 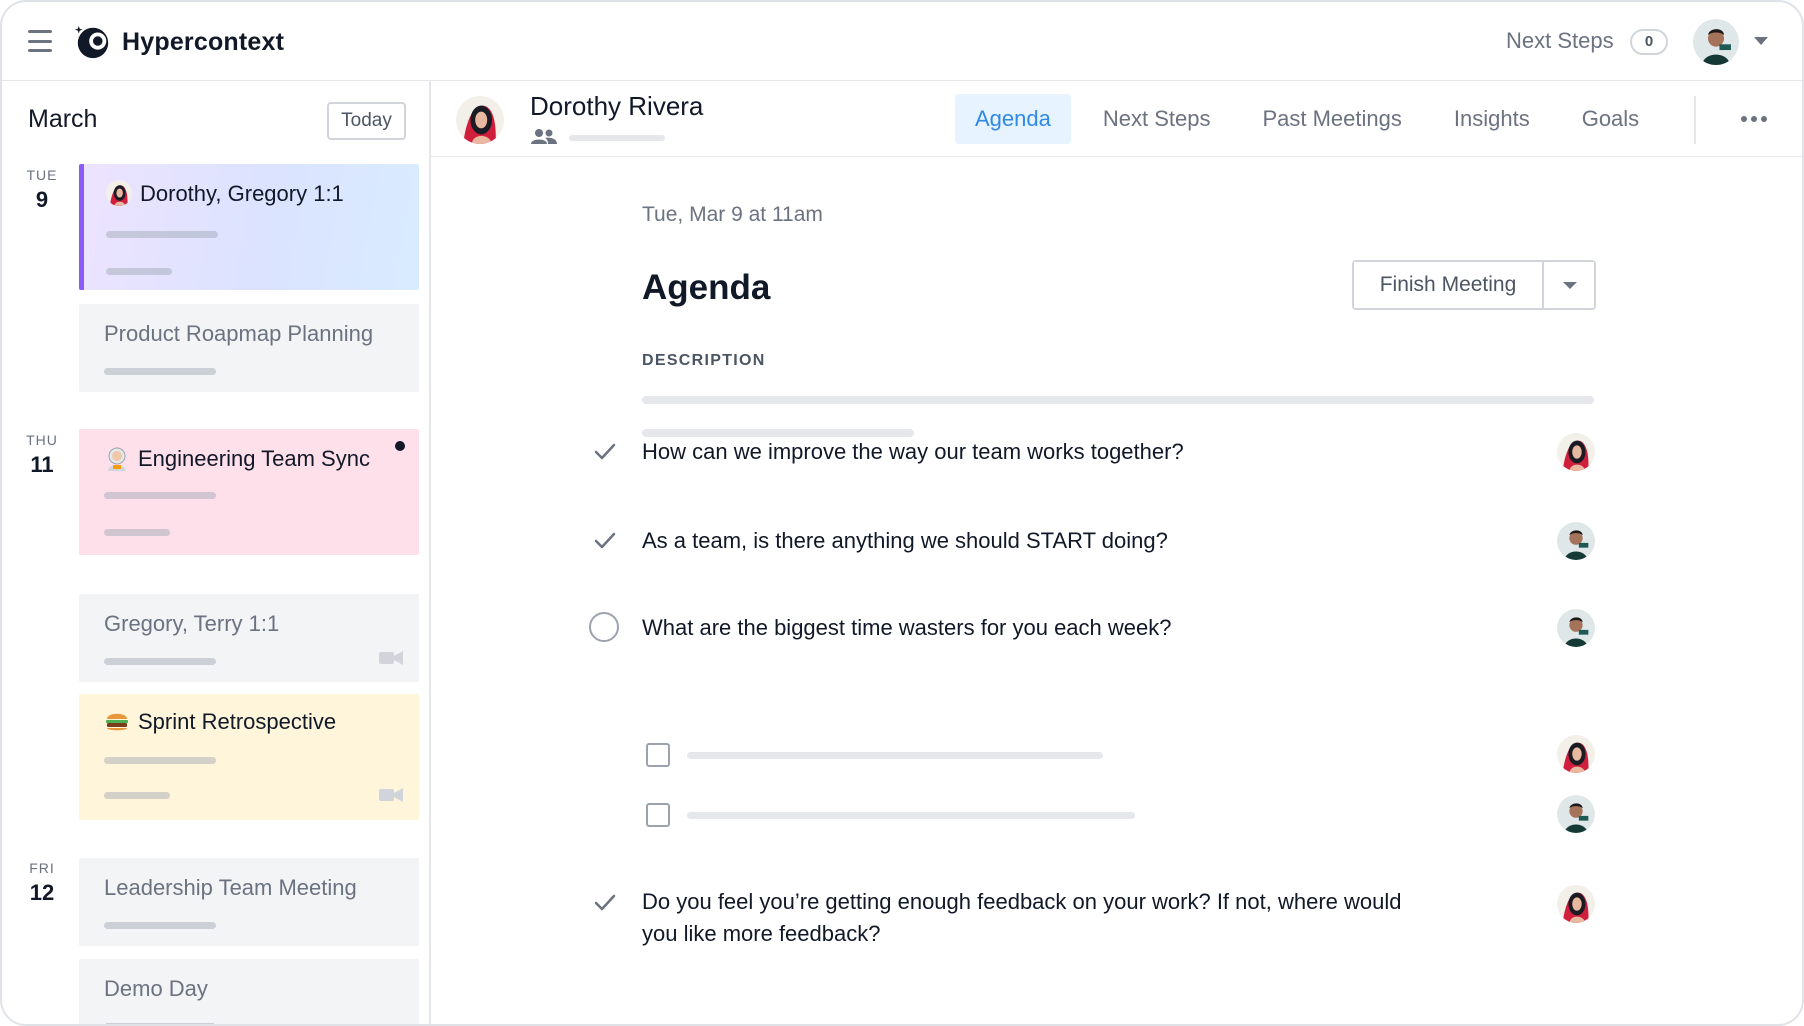 What do you see at coordinates (40, 41) in the screenshot?
I see `menu-icon` at bounding box center [40, 41].